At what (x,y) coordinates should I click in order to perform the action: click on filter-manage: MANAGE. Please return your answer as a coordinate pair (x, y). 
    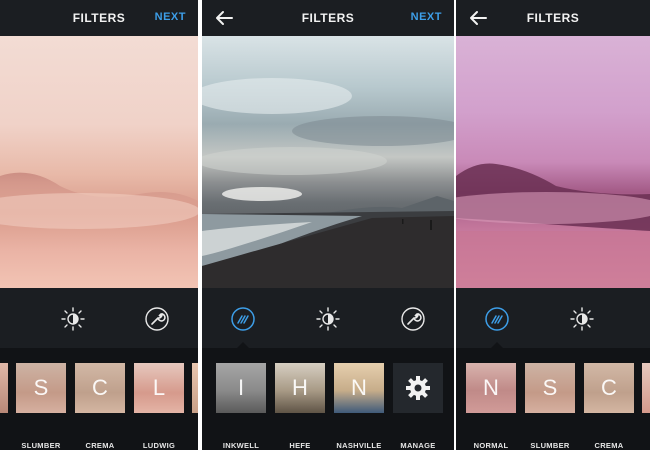
    Looking at the image, I should click on (418, 406).